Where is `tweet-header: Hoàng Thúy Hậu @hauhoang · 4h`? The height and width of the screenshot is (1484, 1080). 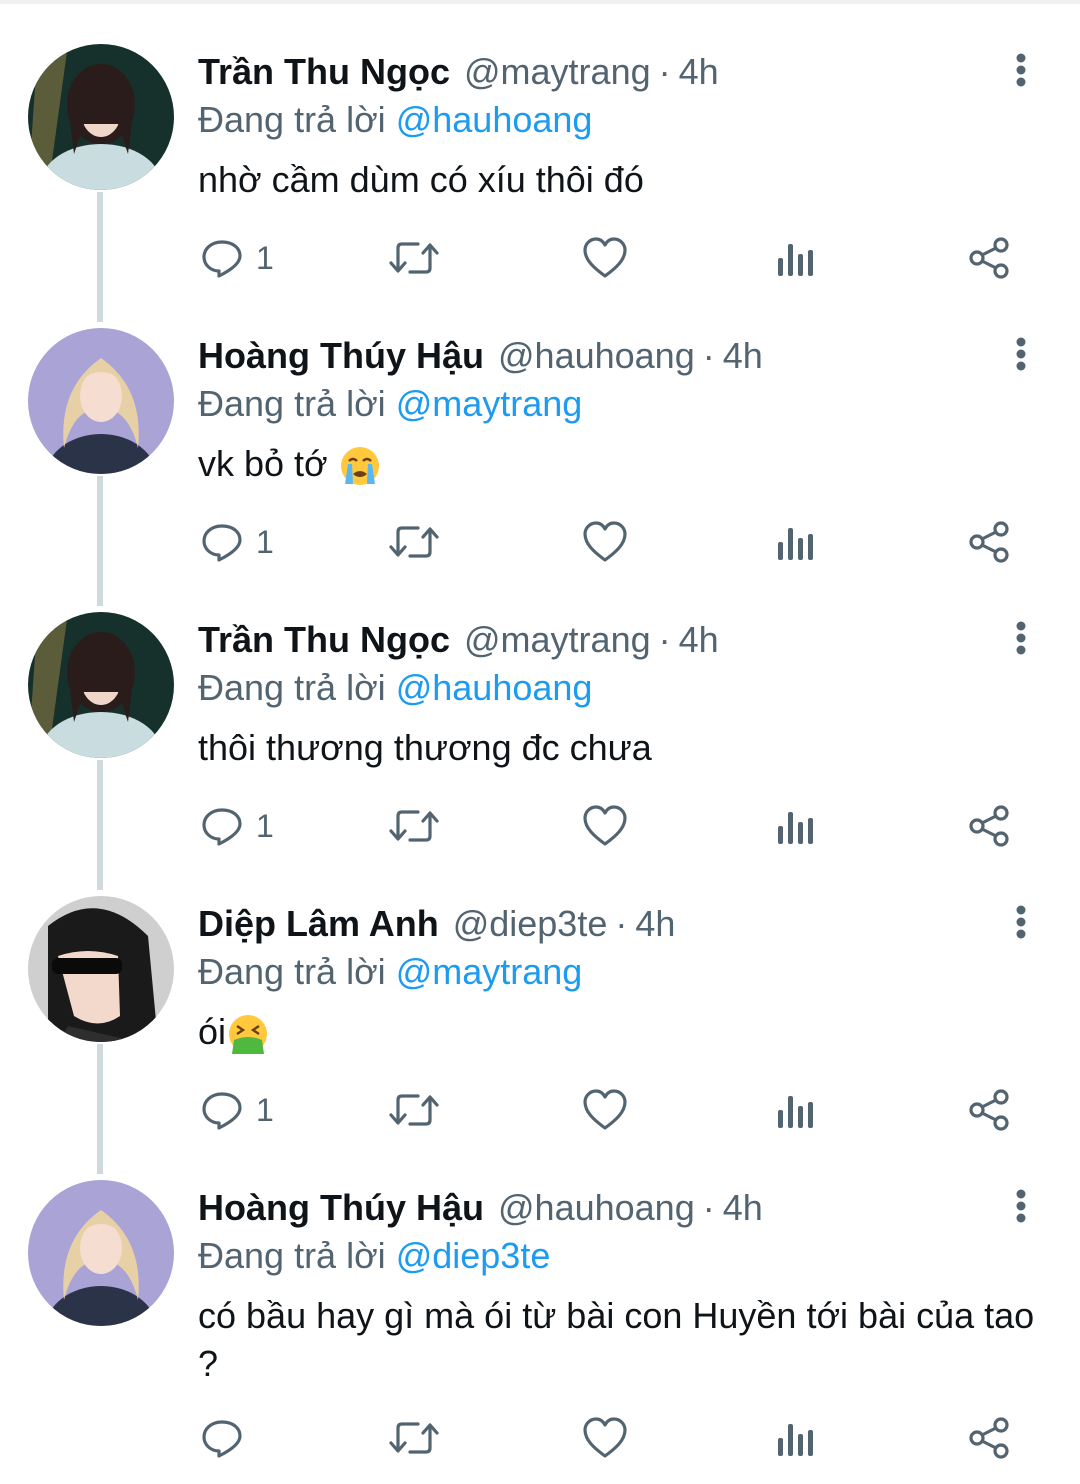 tweet-header: Hoàng Thúy Hậu @hauhoang · 4h is located at coordinates (480, 356).